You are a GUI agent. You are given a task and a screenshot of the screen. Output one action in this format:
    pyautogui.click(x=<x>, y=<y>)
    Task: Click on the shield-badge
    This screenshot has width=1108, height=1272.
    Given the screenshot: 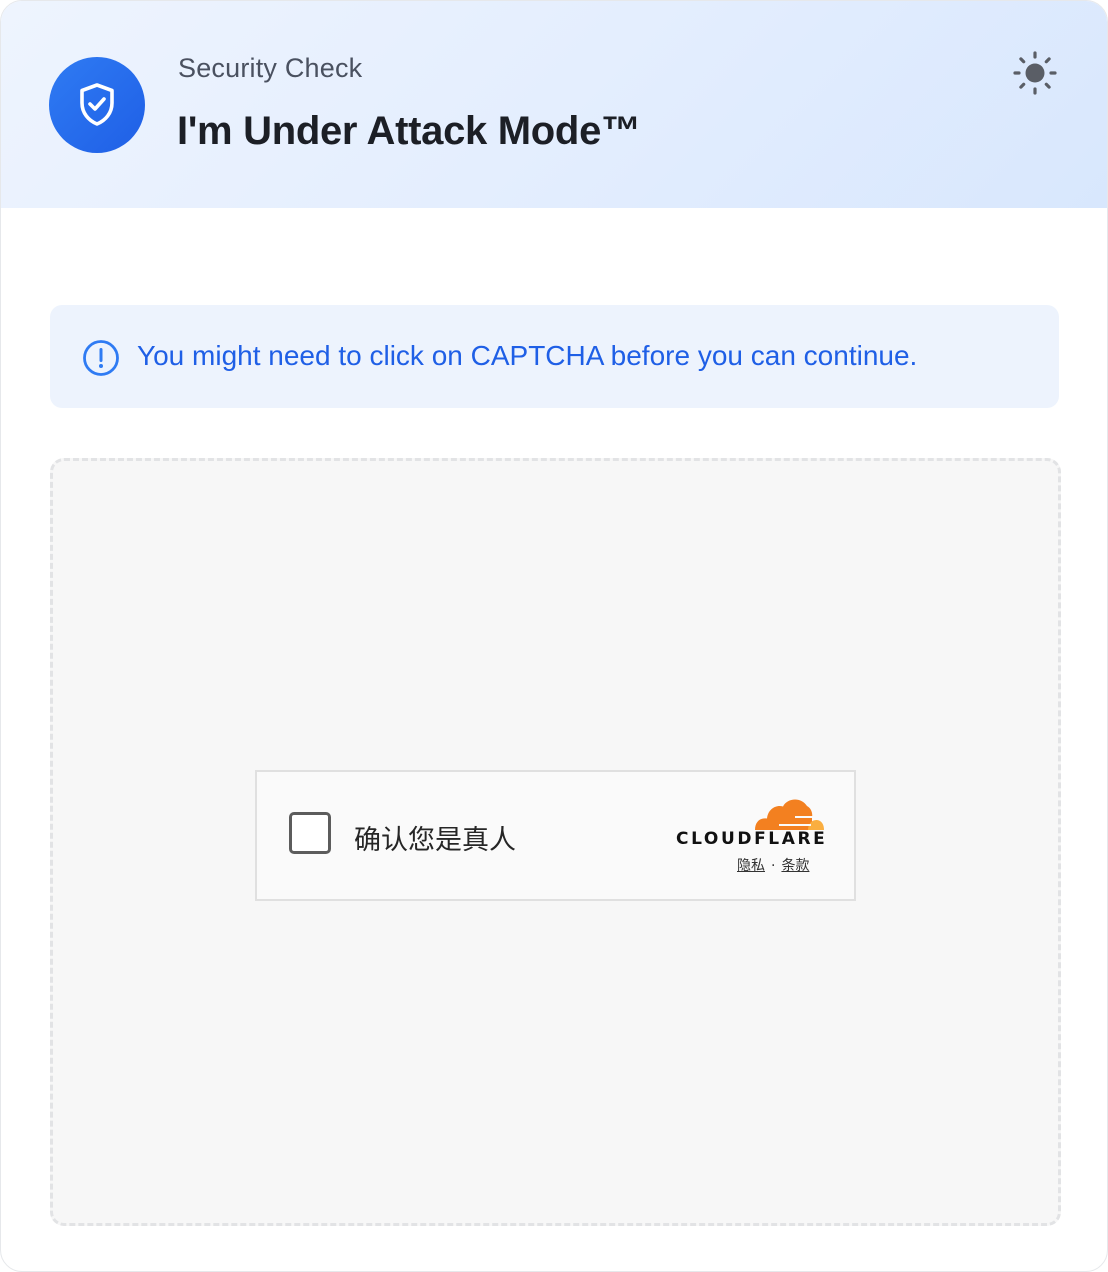 What is the action you would take?
    pyautogui.click(x=97, y=105)
    